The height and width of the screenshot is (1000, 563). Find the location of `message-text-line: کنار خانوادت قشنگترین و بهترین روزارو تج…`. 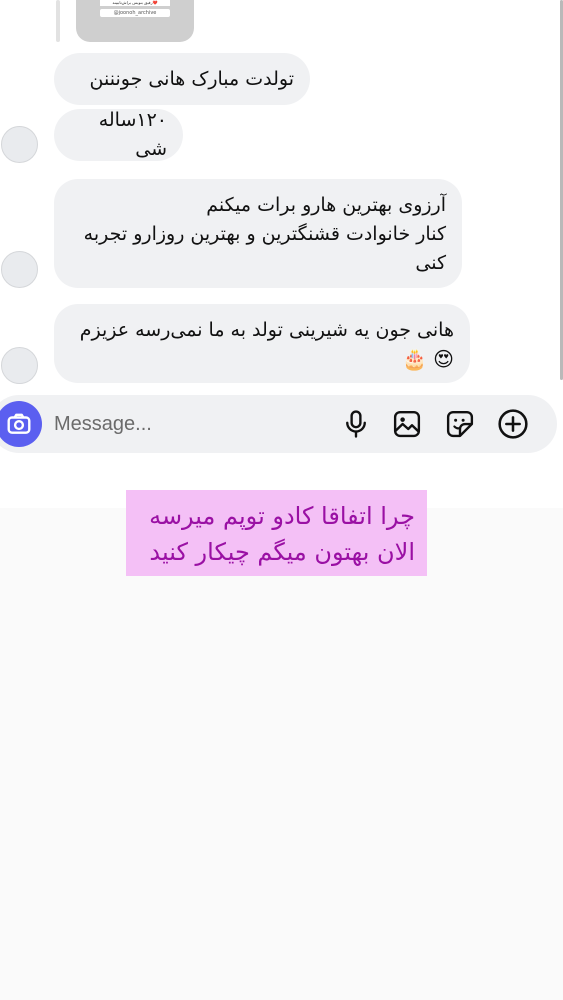

message-text-line: کنار خانوادت قشنگترین و بهترین روزارو تج… is located at coordinates (264, 234).